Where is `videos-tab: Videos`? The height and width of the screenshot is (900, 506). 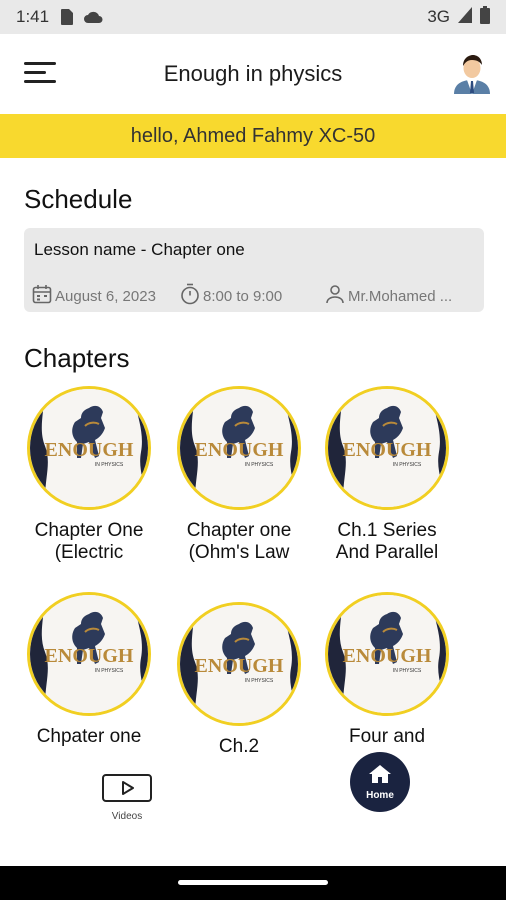 videos-tab: Videos is located at coordinates (127, 798).